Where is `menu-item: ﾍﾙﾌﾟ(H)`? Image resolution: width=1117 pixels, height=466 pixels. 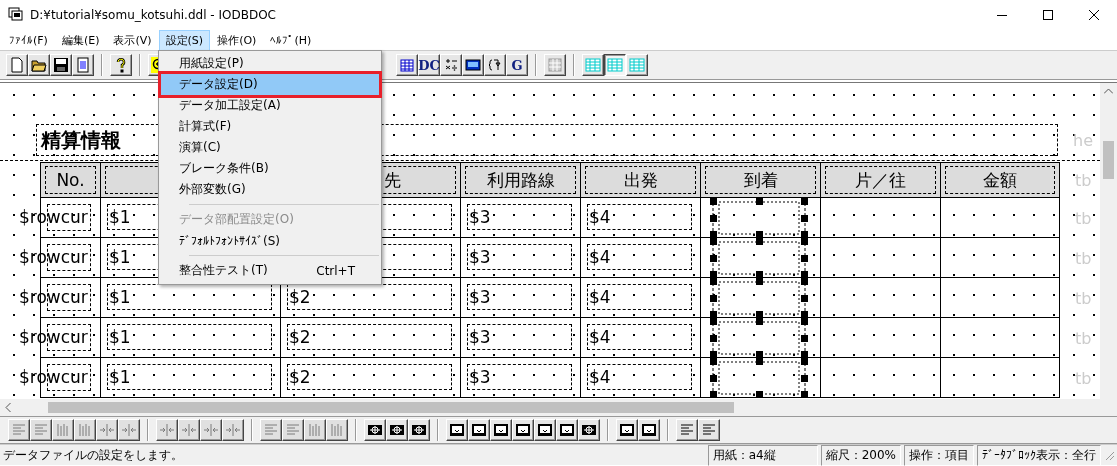
menu-item: ﾍﾙﾌﾟ(H) is located at coordinates (291, 40).